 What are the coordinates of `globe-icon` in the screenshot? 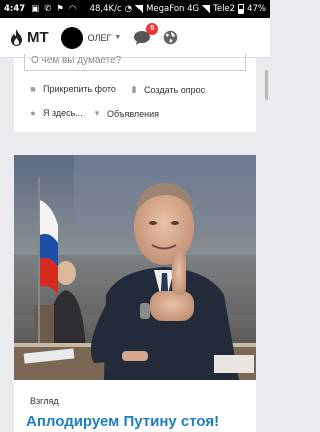 It's located at (170, 37).